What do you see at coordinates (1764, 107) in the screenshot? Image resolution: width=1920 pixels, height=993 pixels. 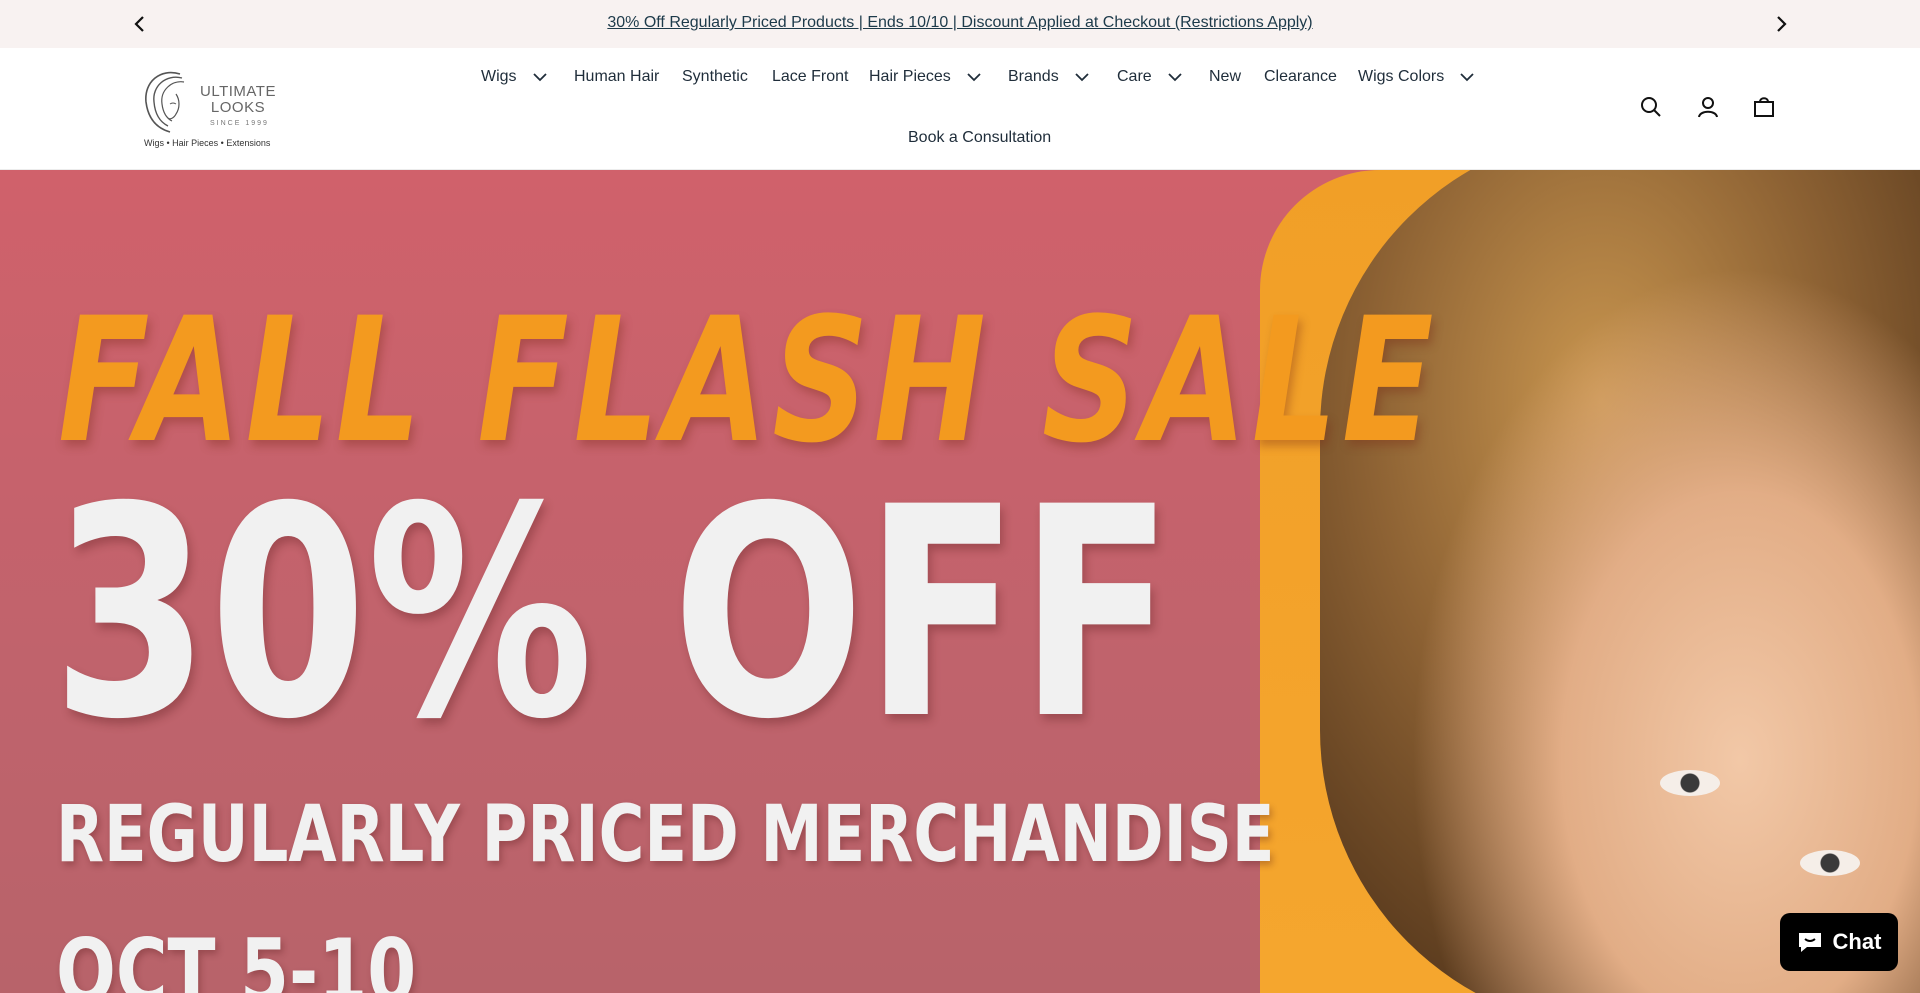 I see `cart-icon` at bounding box center [1764, 107].